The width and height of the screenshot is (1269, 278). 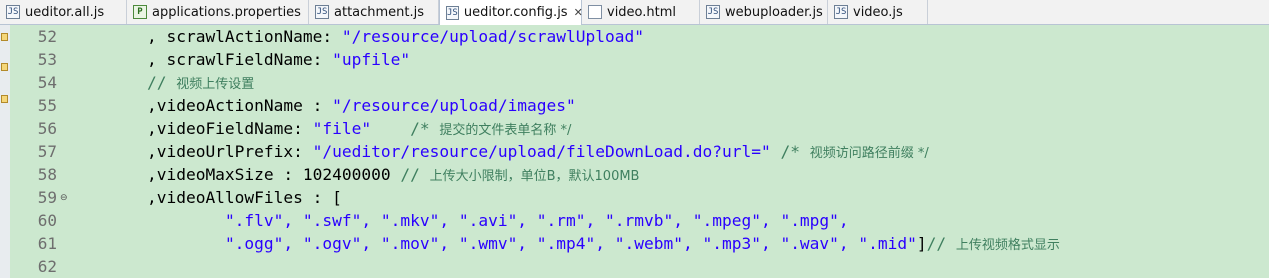 What do you see at coordinates (226, 12) in the screenshot?
I see `tab-label: applications.properties` at bounding box center [226, 12].